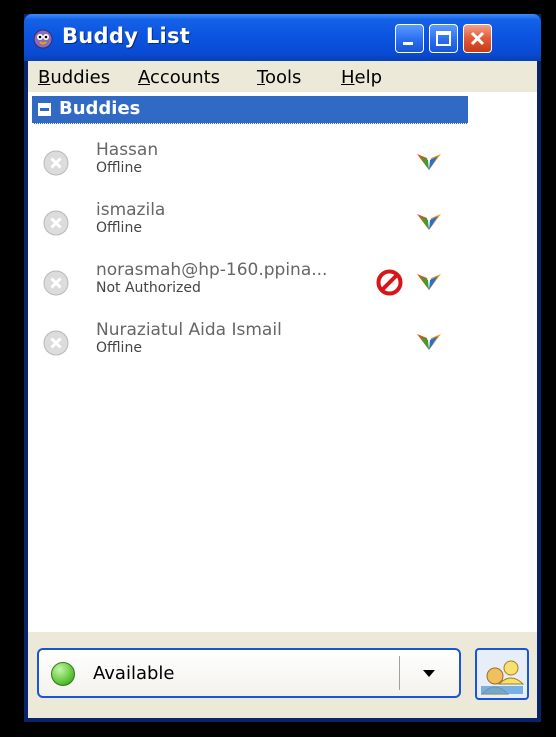 The height and width of the screenshot is (737, 556). I want to click on minimize-icon, so click(408, 43).